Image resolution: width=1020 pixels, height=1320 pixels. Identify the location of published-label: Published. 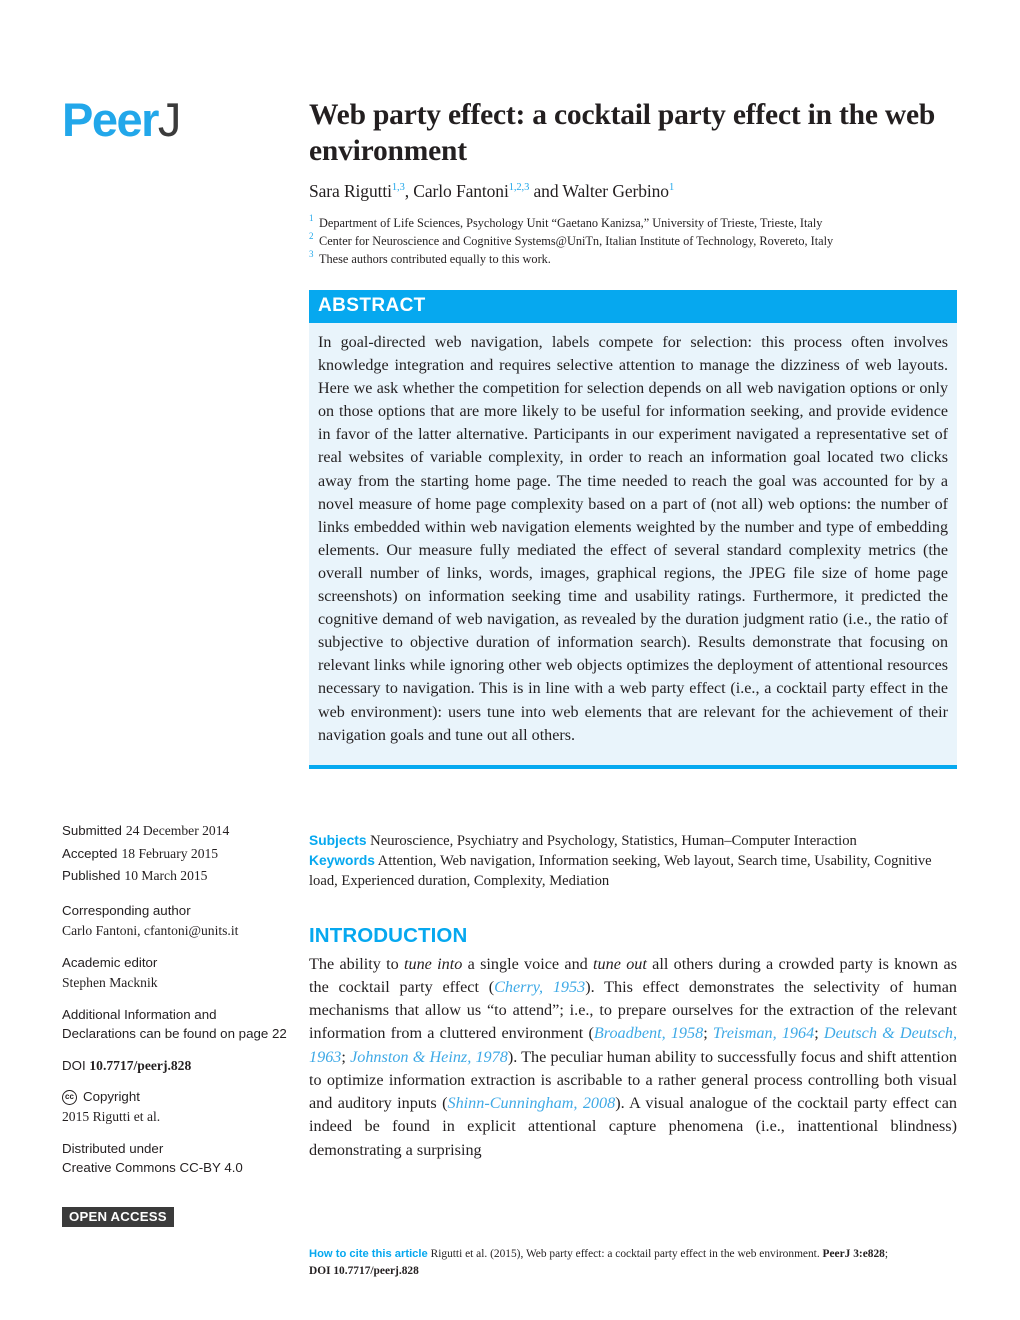
(91, 876).